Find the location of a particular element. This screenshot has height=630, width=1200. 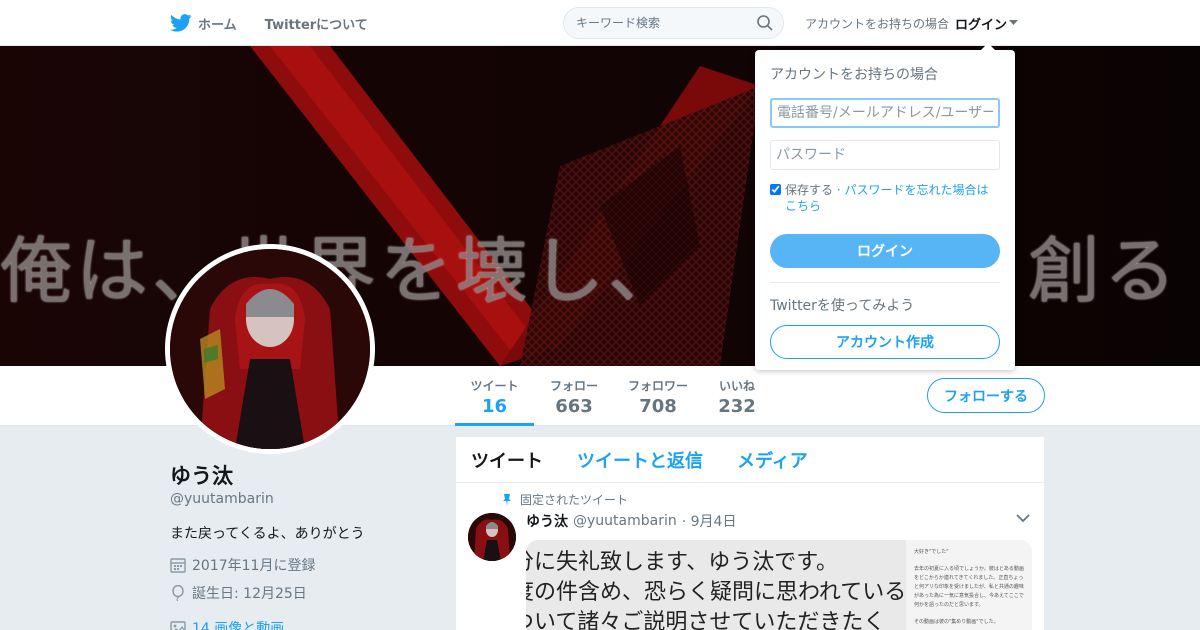

login-area: アカウントをお持ちの場合 ログイン is located at coordinates (912, 23).